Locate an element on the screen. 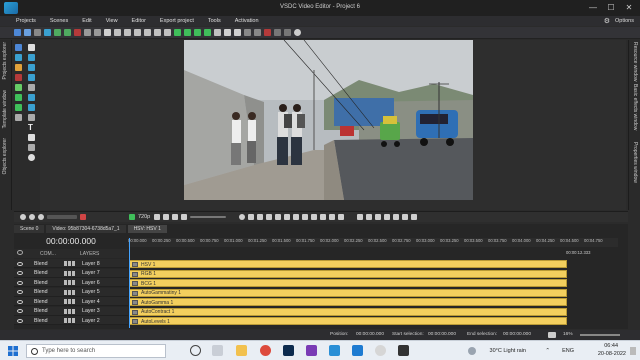 This screenshot has width=640, height=360. lock-icon is located at coordinates (387, 217).